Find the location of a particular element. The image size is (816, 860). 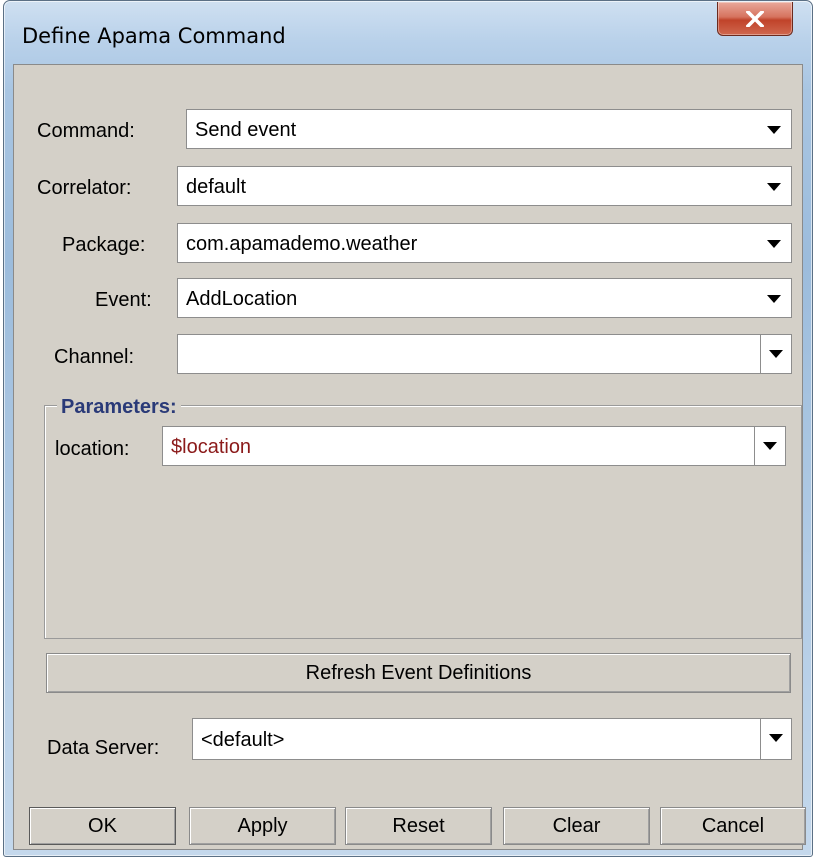

param-location-combobox: $location is located at coordinates (474, 446).